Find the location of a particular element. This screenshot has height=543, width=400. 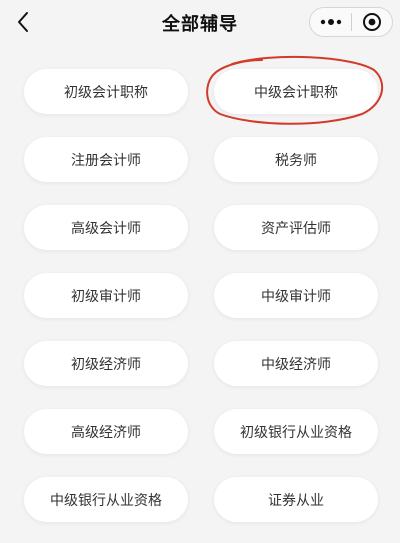

course-chip: 注册会计师 is located at coordinates (106, 159).